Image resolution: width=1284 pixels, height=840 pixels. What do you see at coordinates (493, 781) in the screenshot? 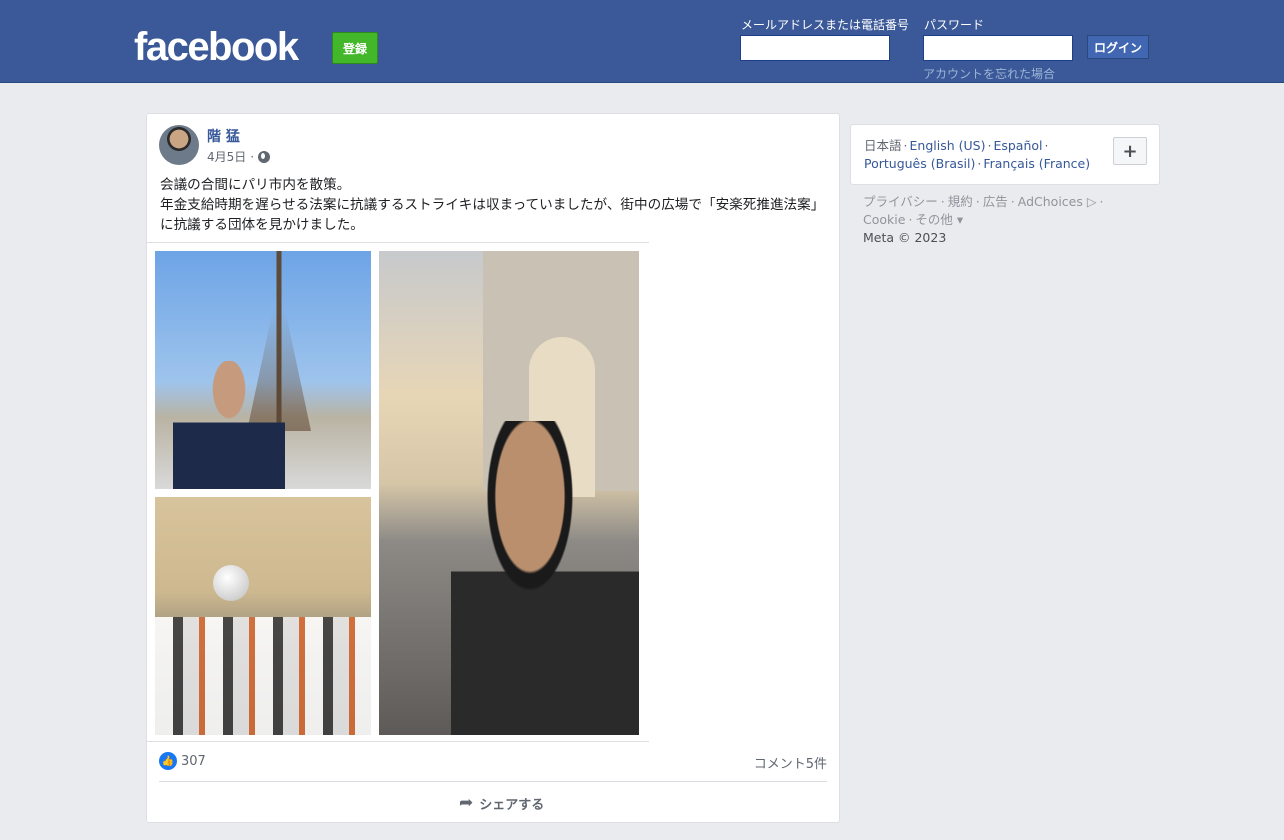
I see `actions-divider` at bounding box center [493, 781].